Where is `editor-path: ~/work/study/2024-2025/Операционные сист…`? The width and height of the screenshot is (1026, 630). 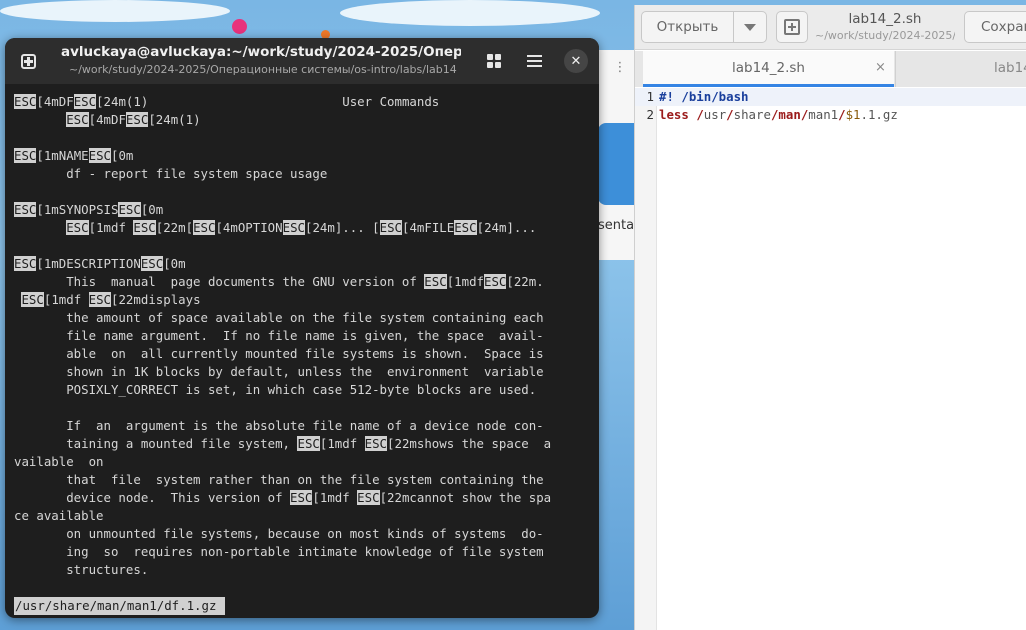 editor-path: ~/work/study/2024-2025/Операционные сист… is located at coordinates (885, 35).